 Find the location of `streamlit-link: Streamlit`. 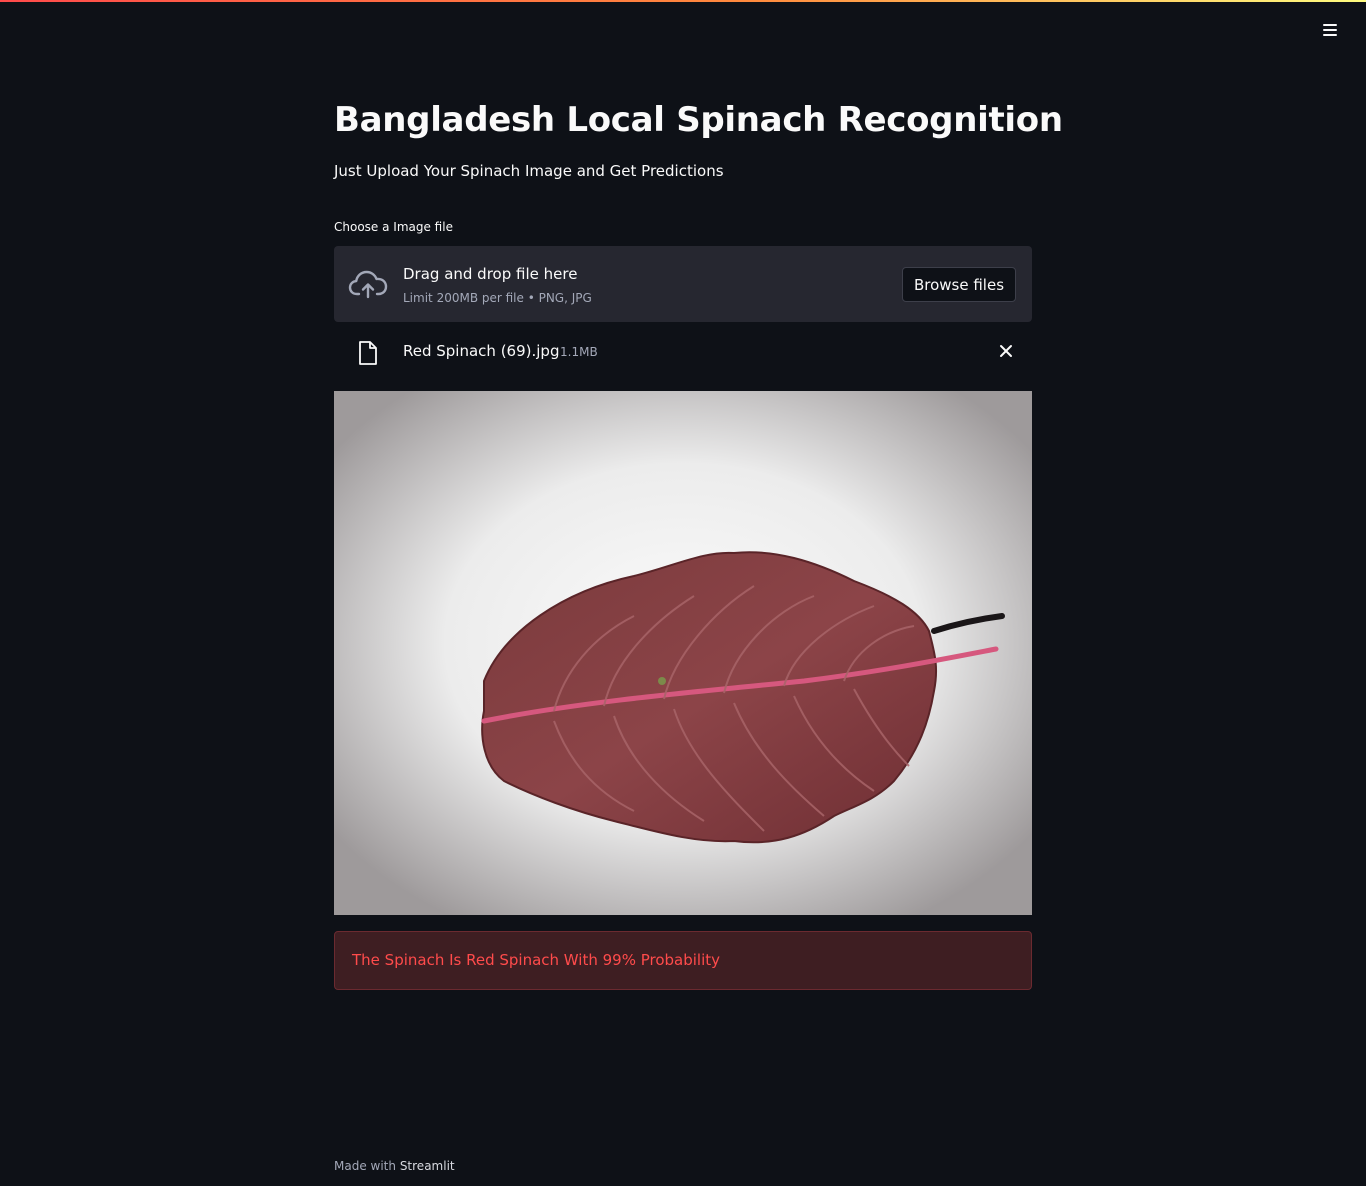

streamlit-link: Streamlit is located at coordinates (427, 1166).